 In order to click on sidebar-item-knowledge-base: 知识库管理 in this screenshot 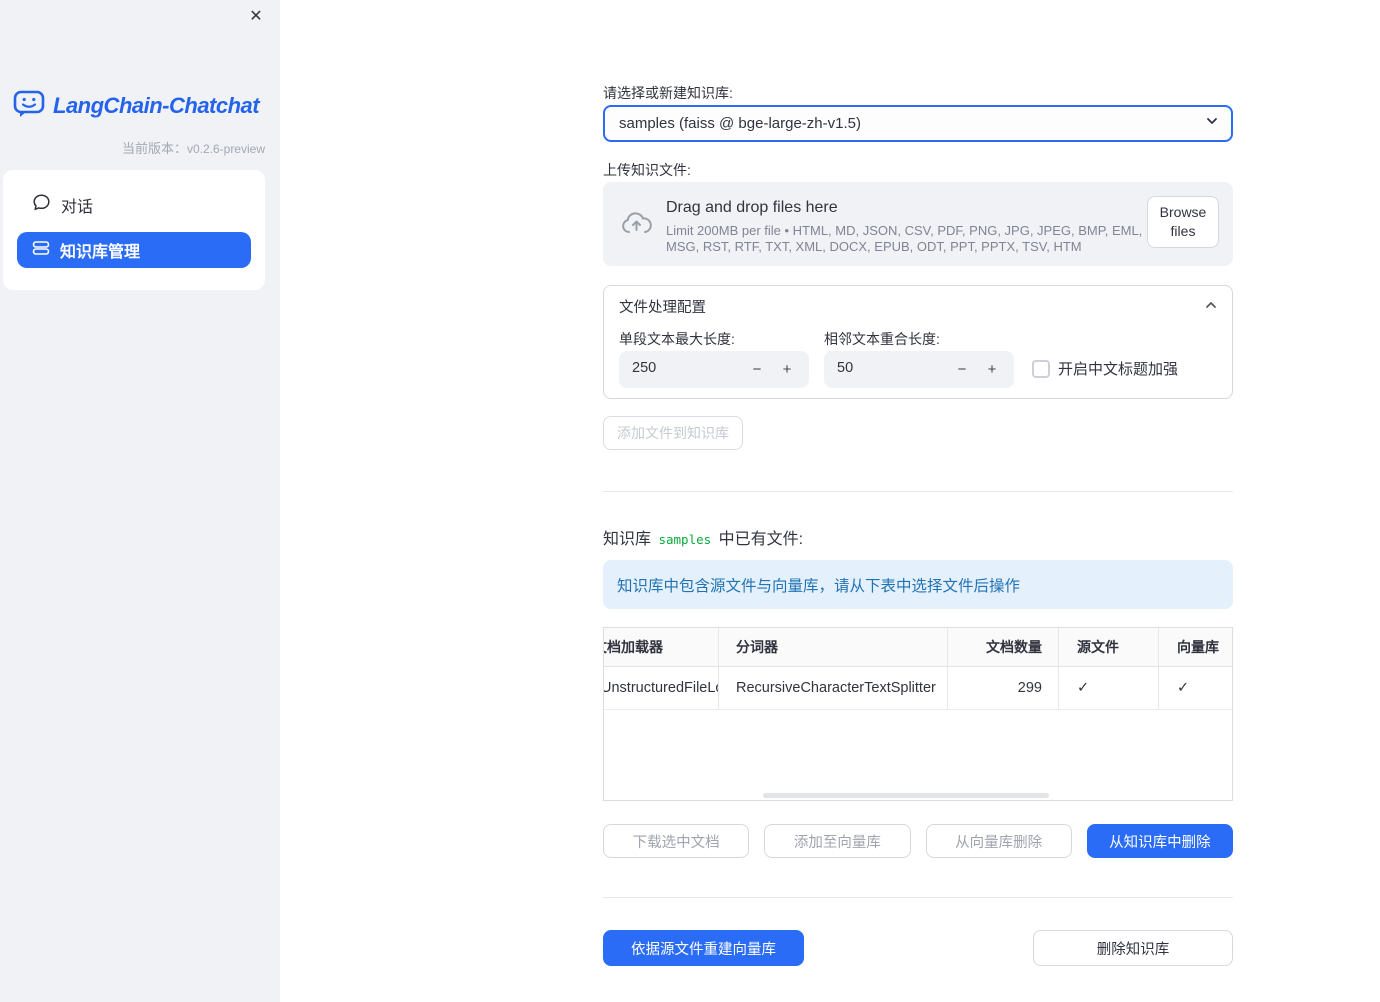, I will do `click(134, 250)`.